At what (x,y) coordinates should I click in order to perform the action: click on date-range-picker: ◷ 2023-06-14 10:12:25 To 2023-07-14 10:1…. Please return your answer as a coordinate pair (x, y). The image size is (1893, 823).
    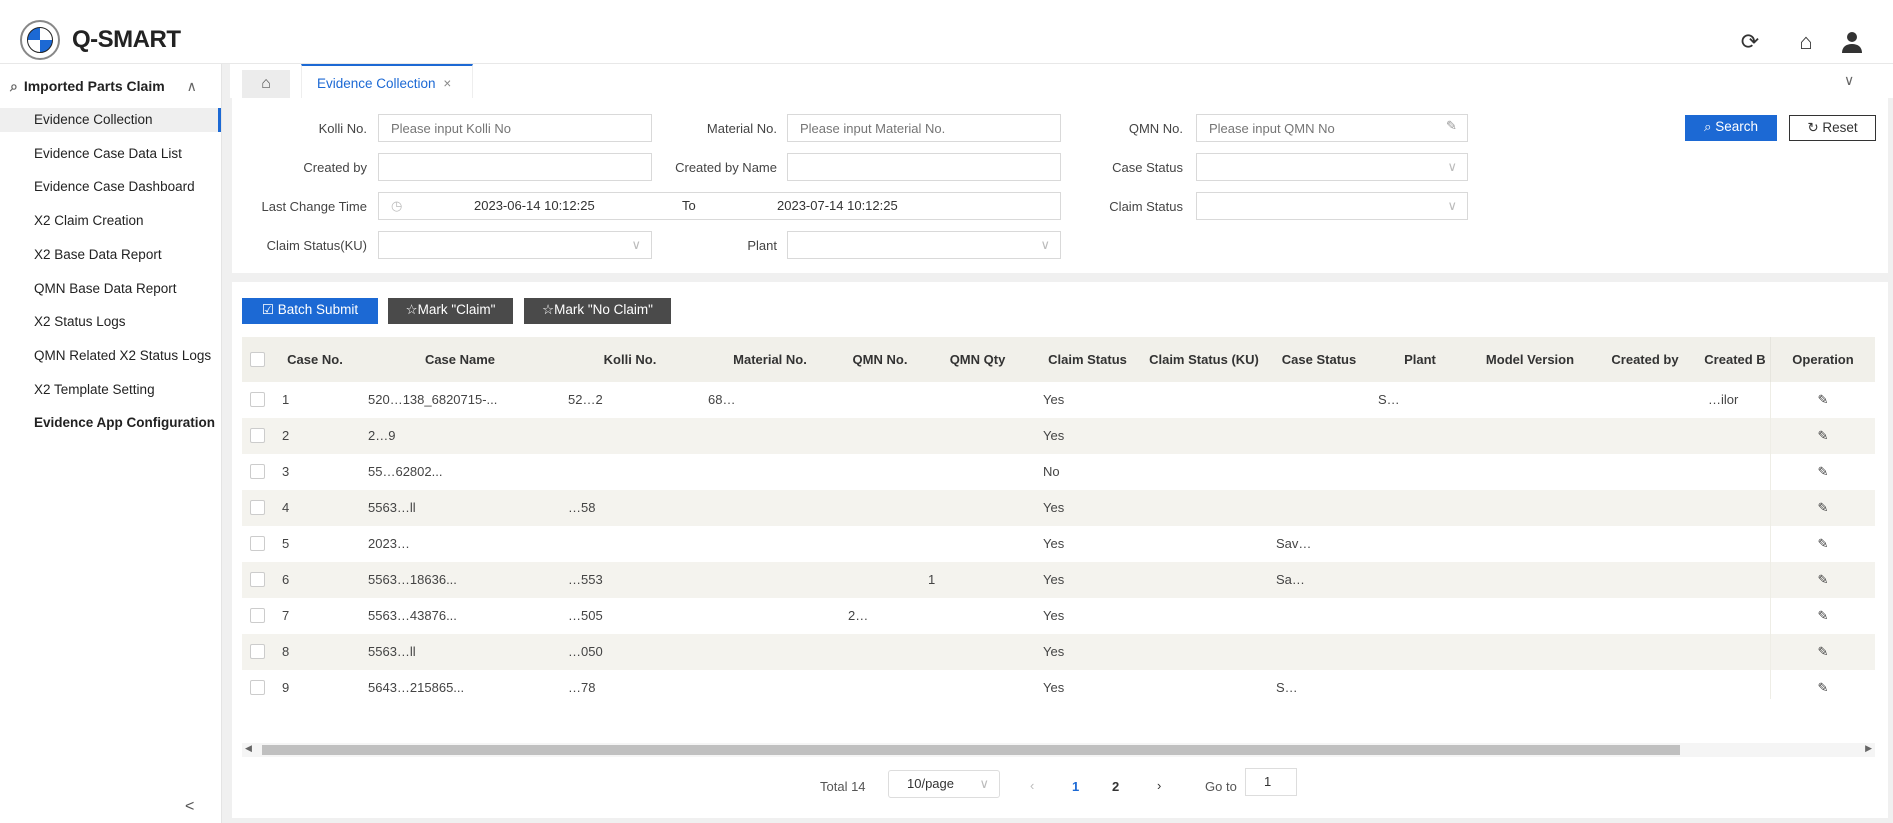
    Looking at the image, I should click on (719, 206).